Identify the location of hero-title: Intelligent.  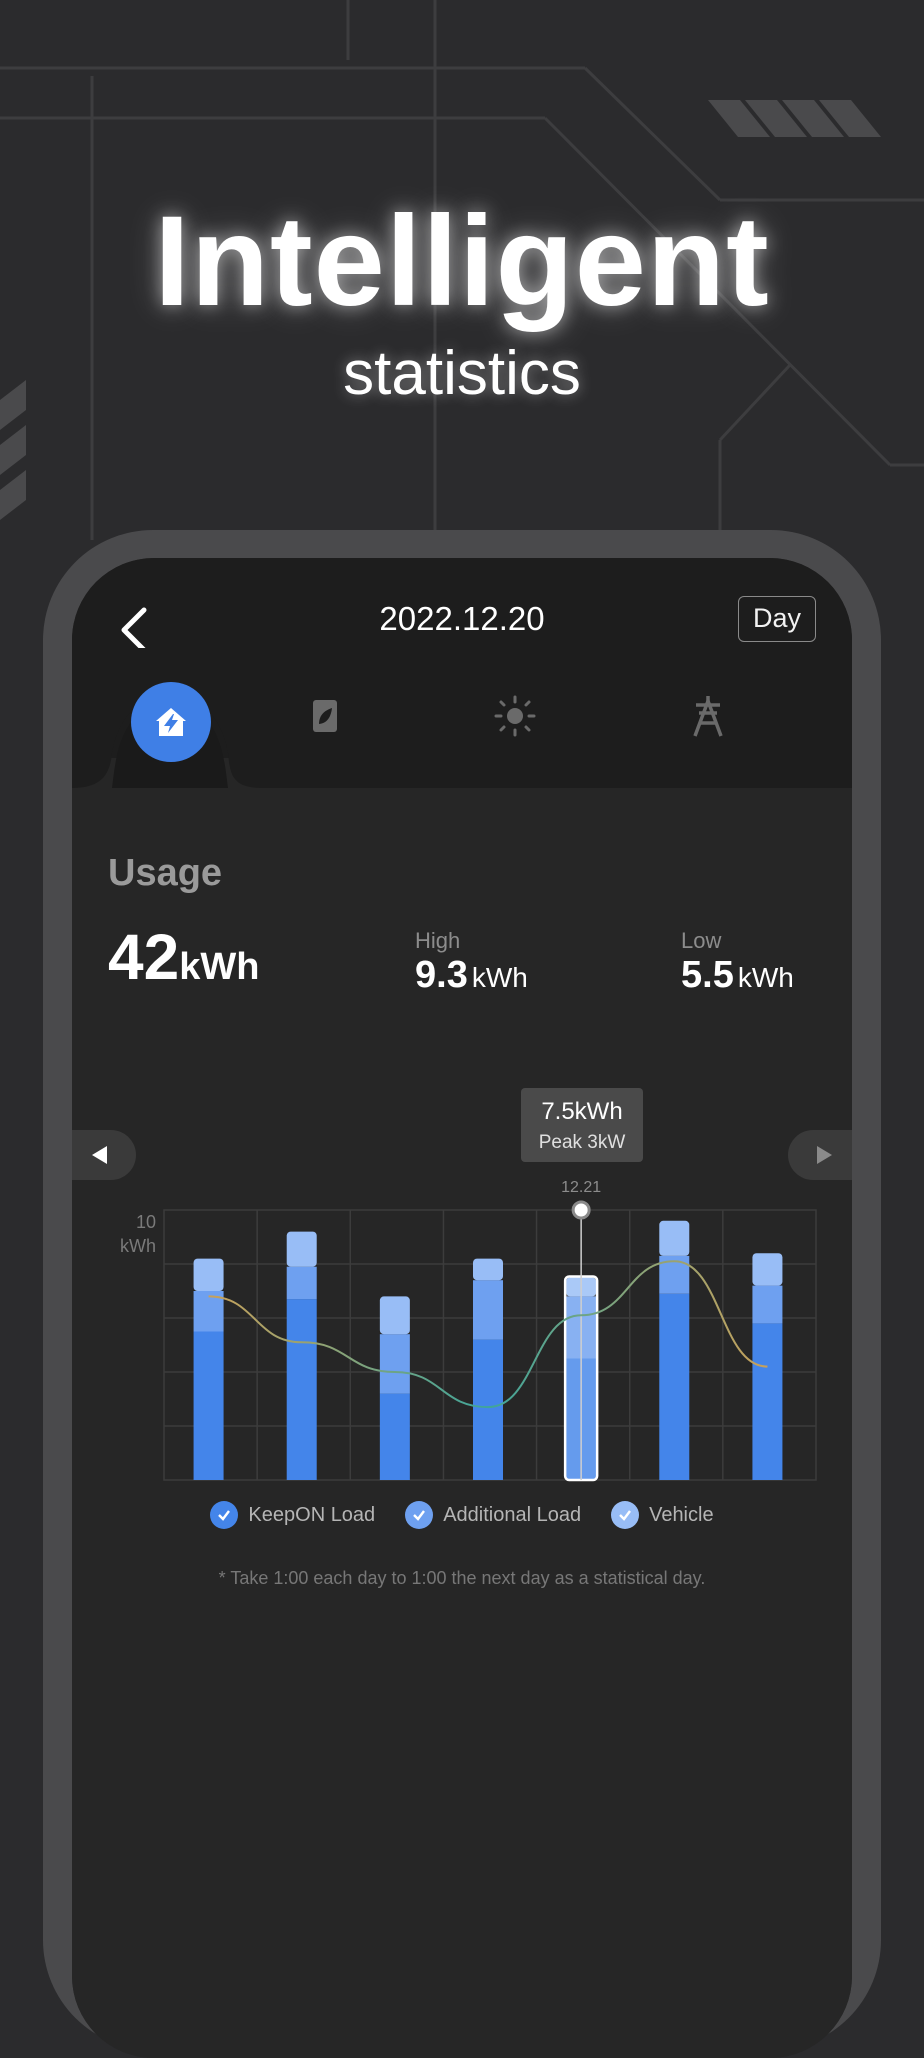
(462, 261).